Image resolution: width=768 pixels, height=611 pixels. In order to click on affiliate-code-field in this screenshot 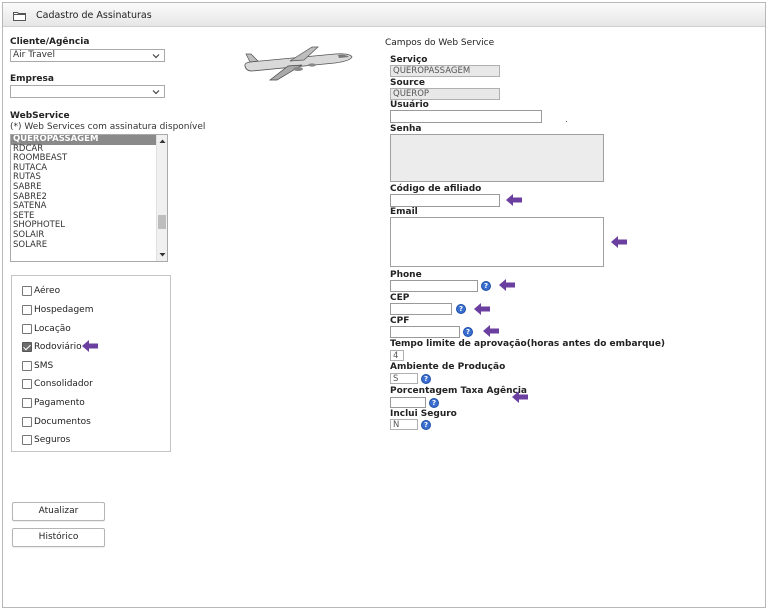, I will do `click(445, 200)`.